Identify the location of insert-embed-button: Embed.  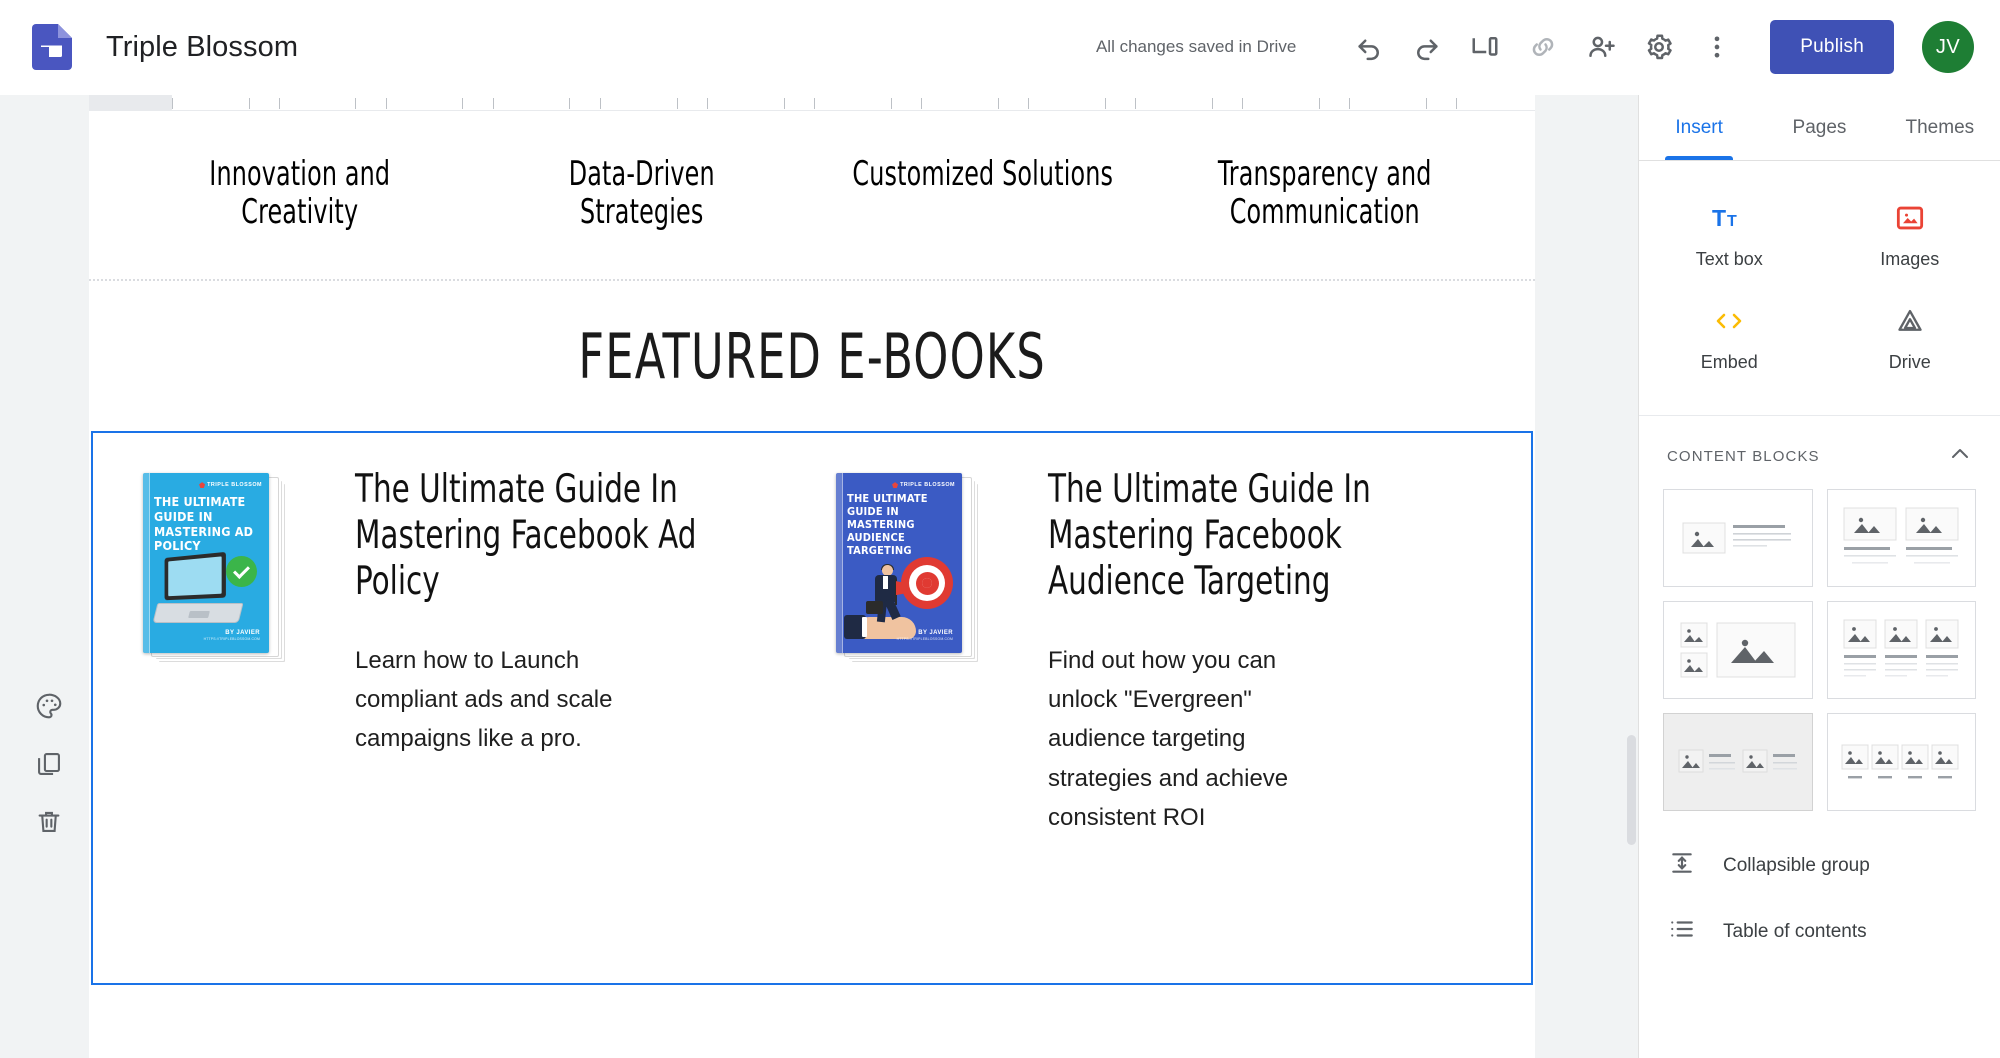
(1729, 337).